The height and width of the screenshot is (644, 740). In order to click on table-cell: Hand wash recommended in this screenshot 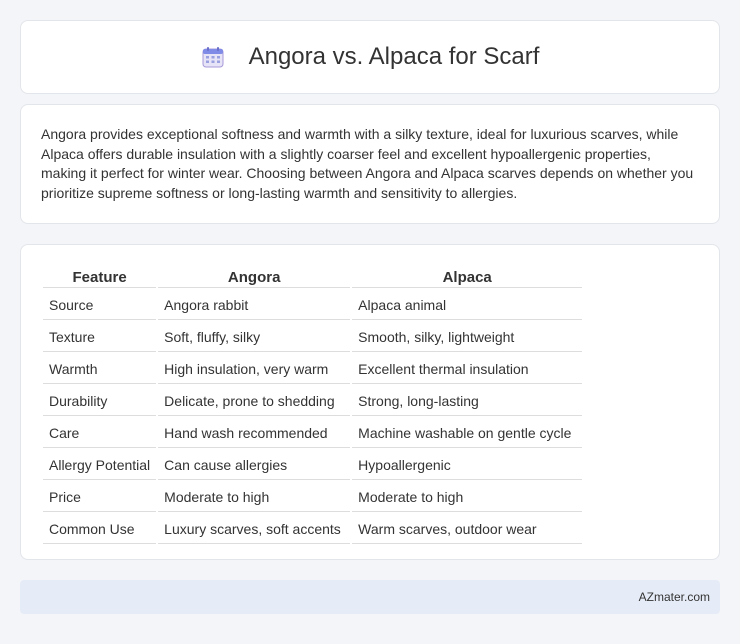, I will do `click(254, 433)`.